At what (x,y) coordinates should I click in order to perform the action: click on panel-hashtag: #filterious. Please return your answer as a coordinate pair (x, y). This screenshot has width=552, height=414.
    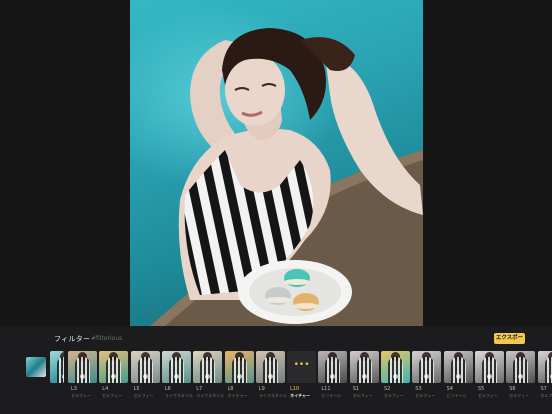
    Looking at the image, I should click on (107, 338).